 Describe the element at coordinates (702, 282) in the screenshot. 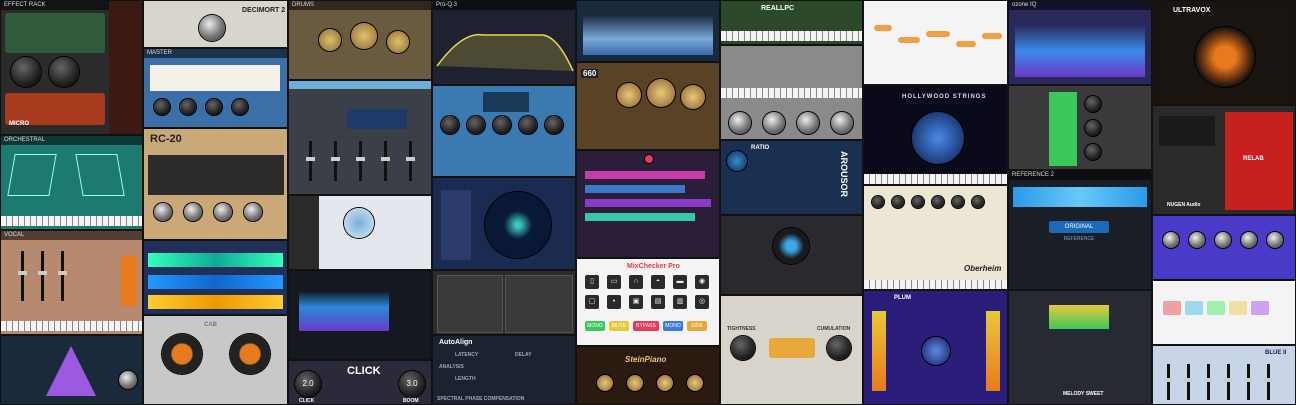

I see `speaker-icon: ◉` at that location.